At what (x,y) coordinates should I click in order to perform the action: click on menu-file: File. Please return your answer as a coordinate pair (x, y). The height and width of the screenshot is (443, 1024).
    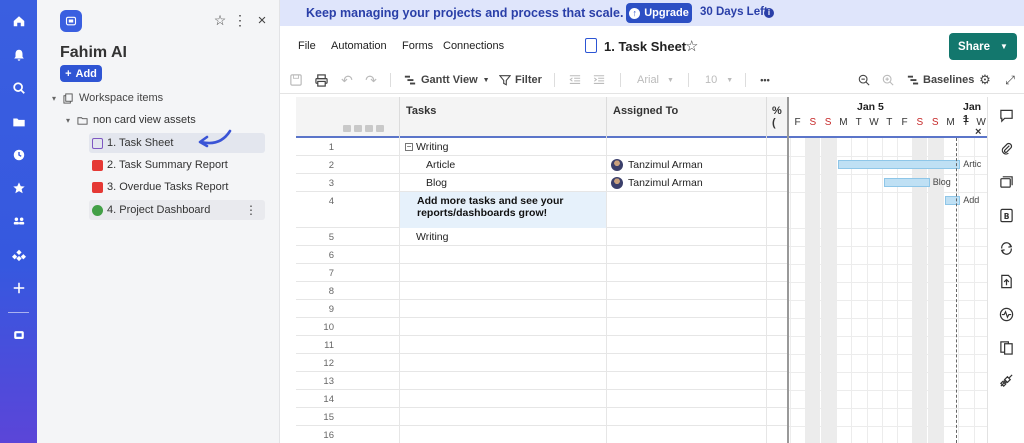
    Looking at the image, I should click on (307, 46).